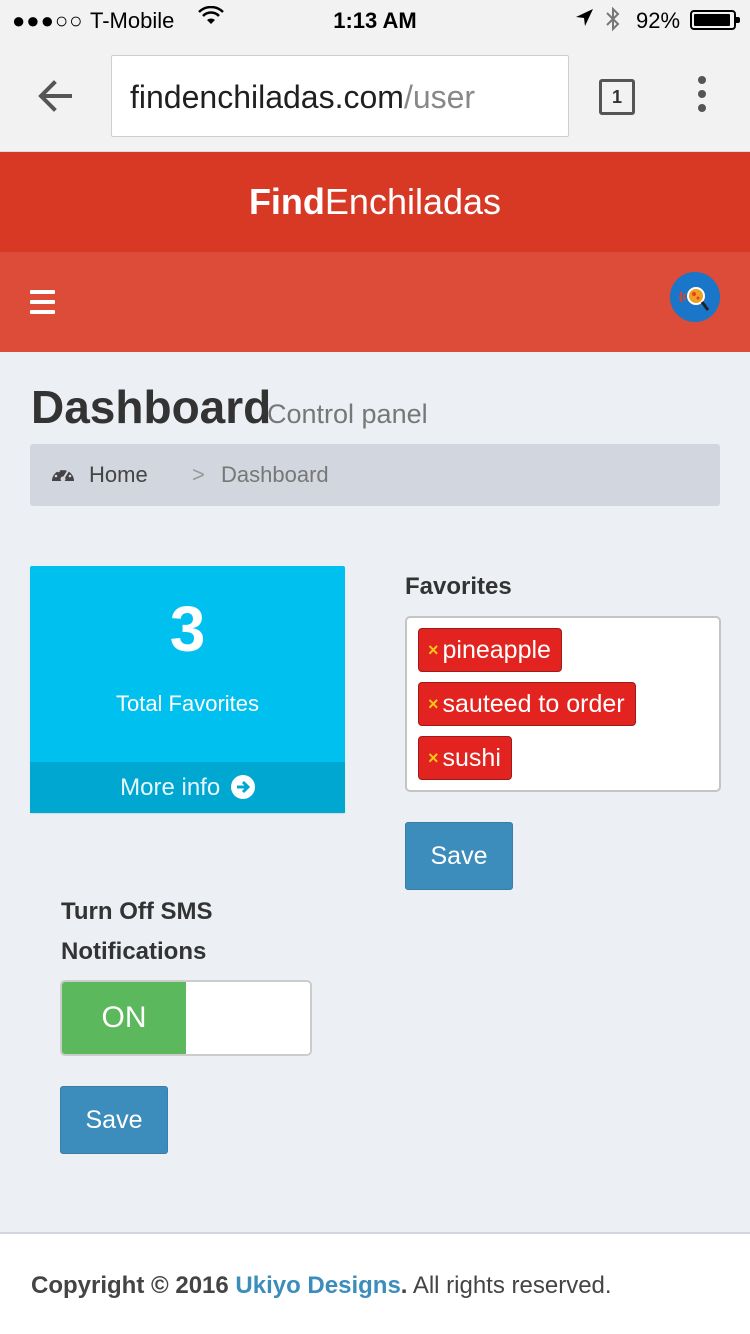 Image resolution: width=750 pixels, height=1334 pixels. I want to click on copyright-period: ., so click(404, 1285).